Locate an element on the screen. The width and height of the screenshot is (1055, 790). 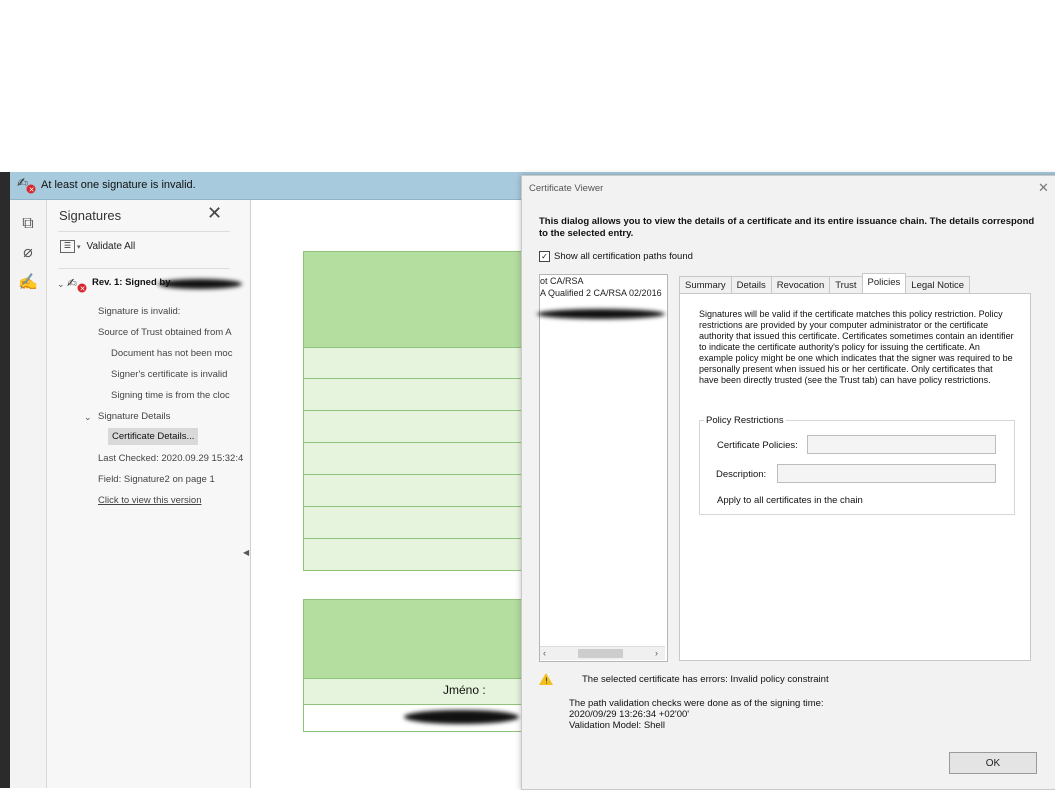
chevron-down-icon: ▾ is located at coordinates (79, 247).